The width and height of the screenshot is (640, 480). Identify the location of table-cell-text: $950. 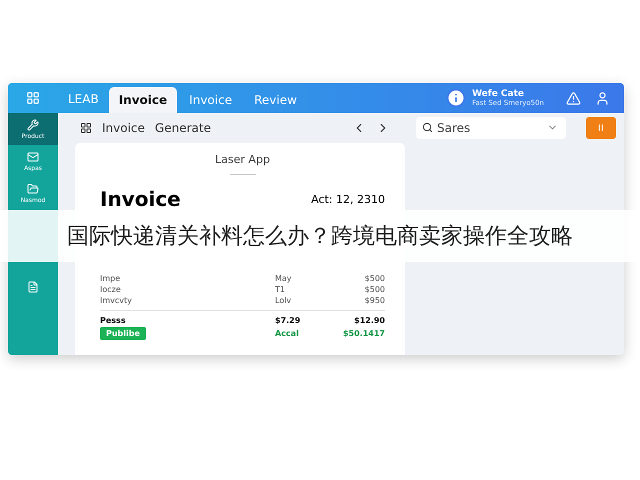
(374, 300).